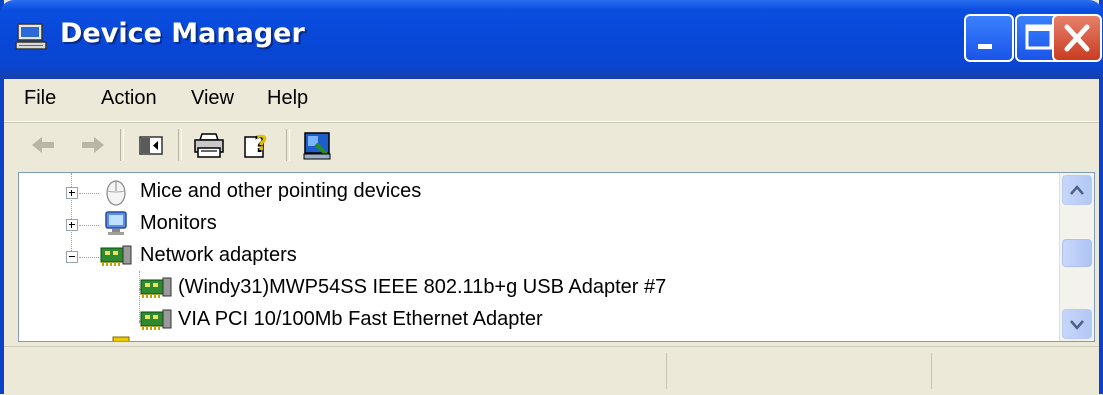  Describe the element at coordinates (989, 38) in the screenshot. I see `minimize-button` at that location.